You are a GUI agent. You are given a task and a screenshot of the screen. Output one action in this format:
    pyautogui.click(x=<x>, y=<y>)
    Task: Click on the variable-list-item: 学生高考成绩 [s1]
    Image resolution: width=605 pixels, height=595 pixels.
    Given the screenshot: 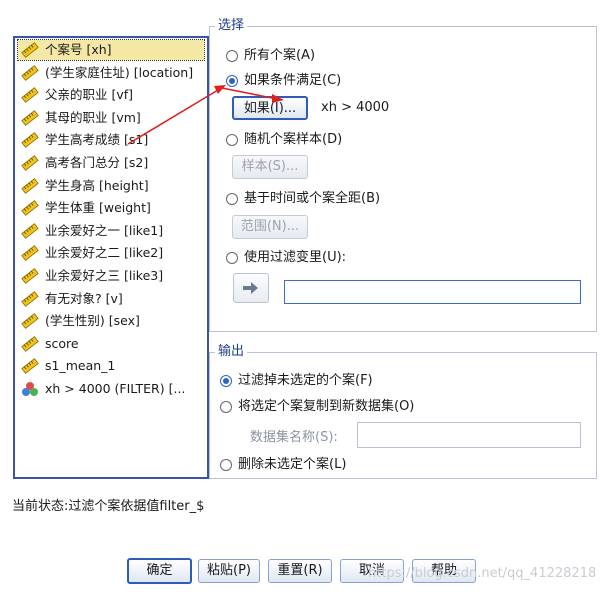 What is the action you would take?
    pyautogui.click(x=111, y=140)
    